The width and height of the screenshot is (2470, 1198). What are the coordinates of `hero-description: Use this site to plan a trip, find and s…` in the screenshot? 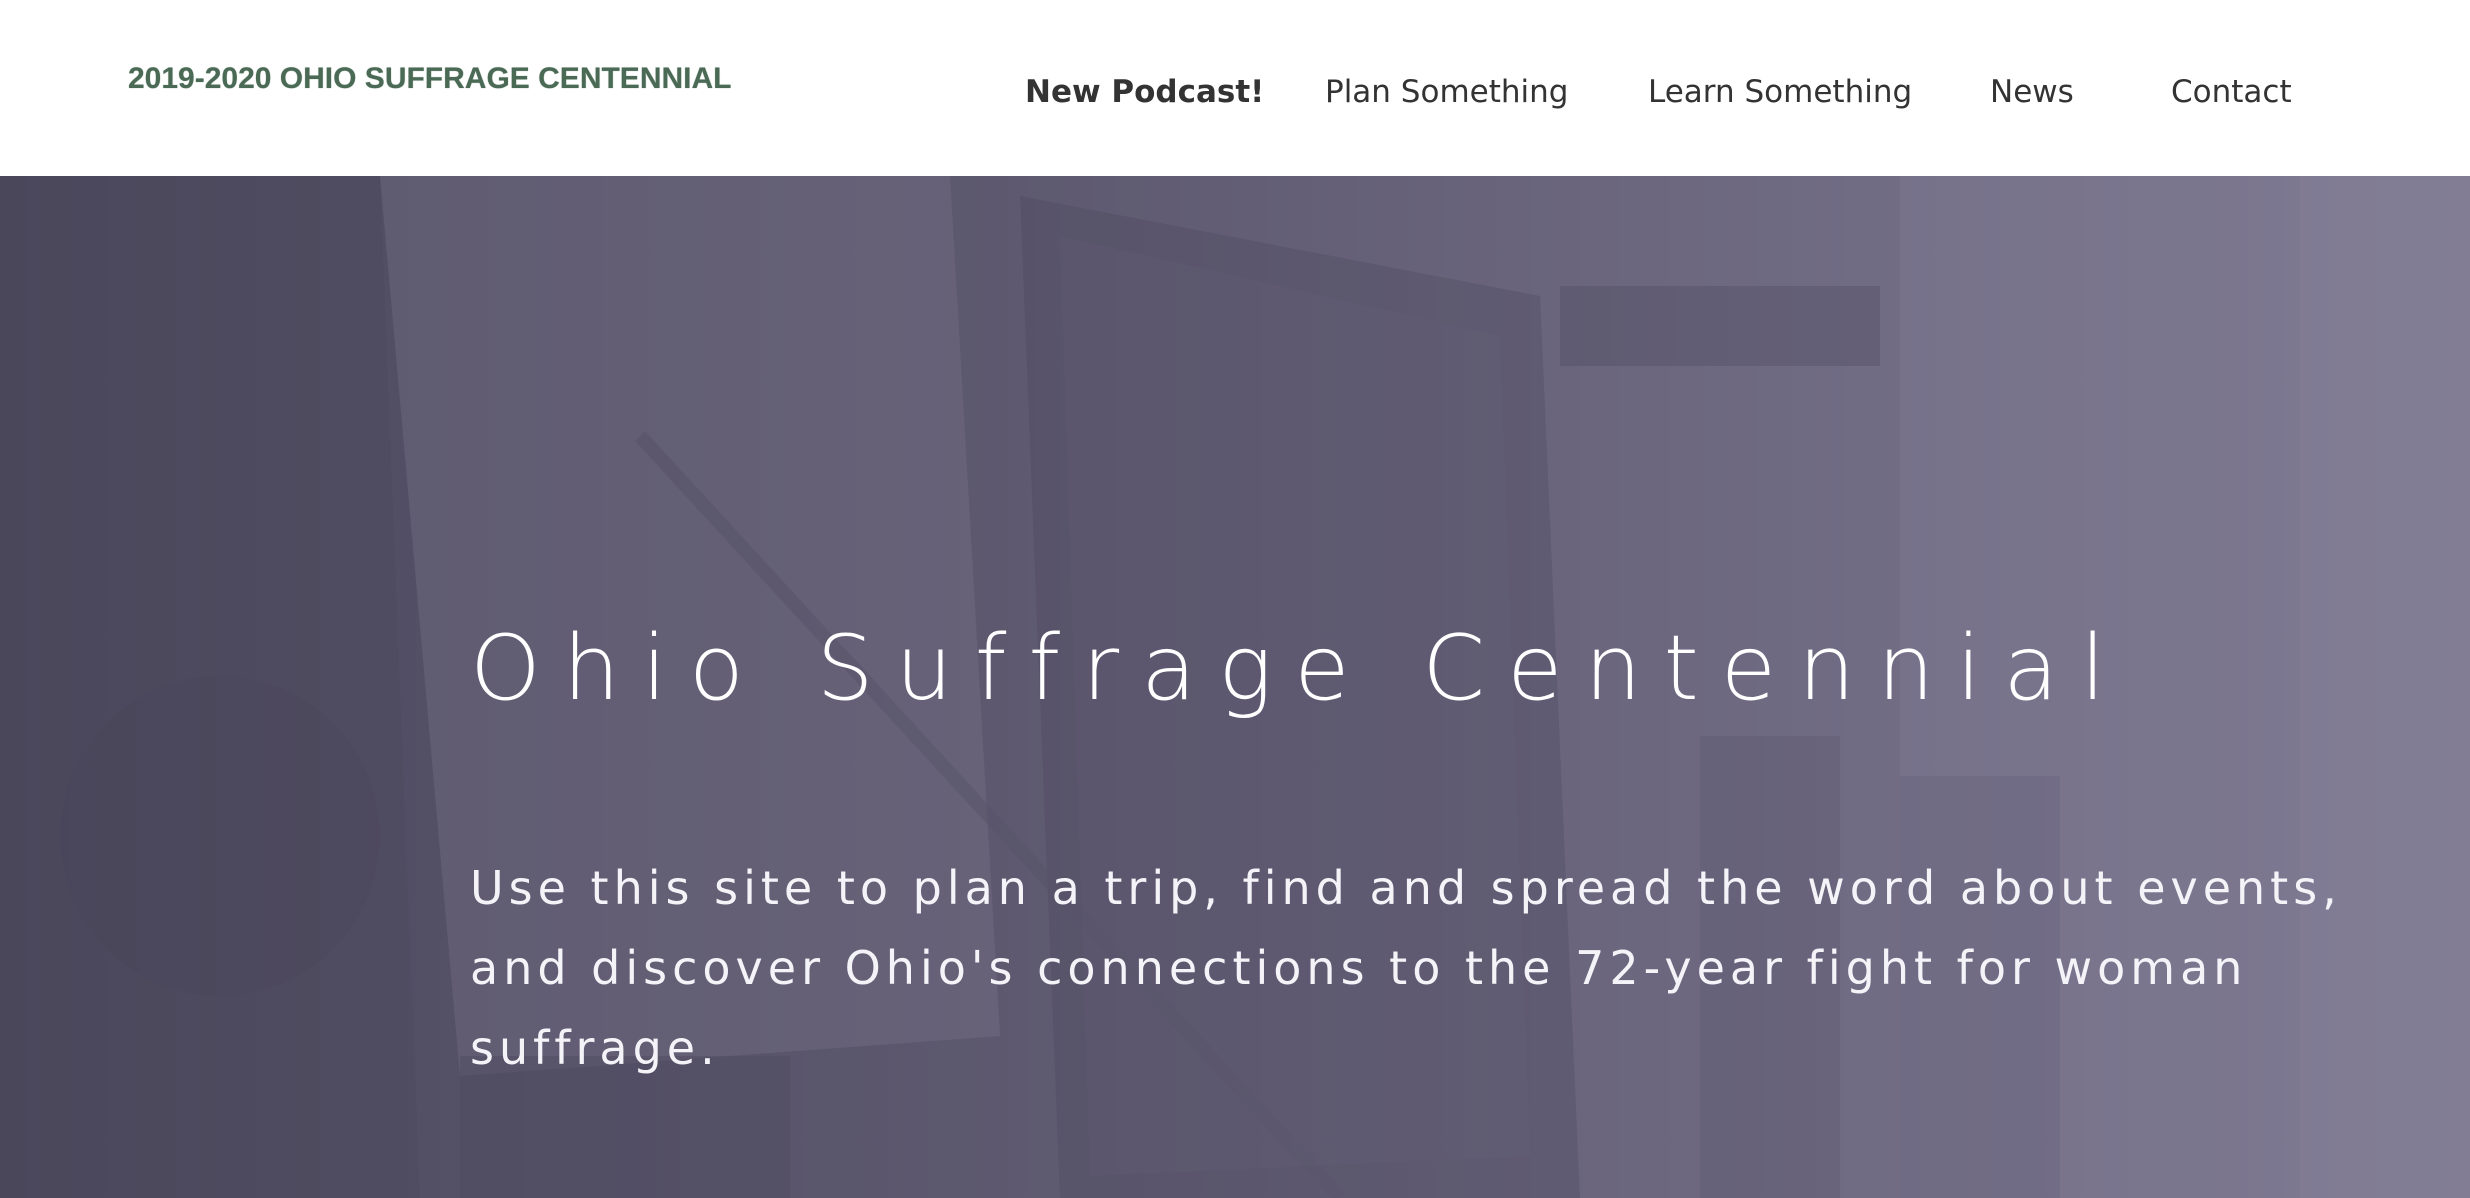 It's located at (1406, 968).